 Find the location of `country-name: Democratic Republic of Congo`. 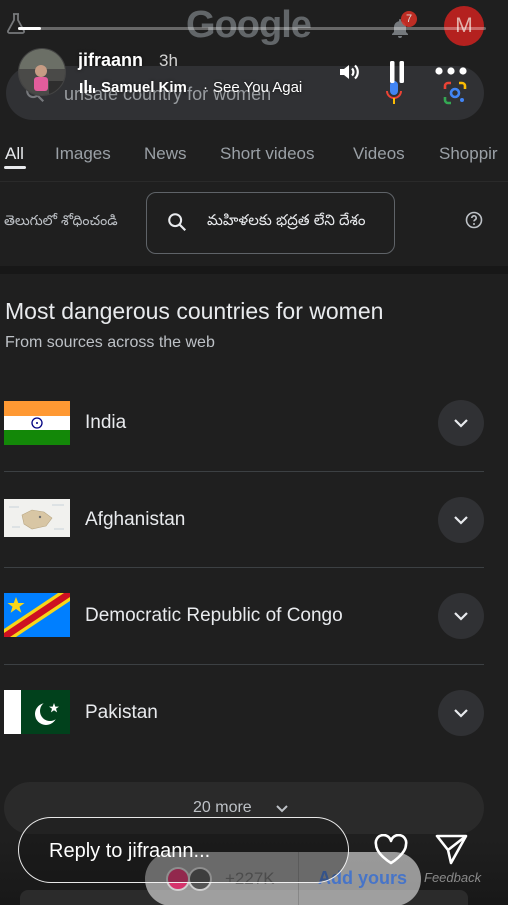

country-name: Democratic Republic of Congo is located at coordinates (214, 615).